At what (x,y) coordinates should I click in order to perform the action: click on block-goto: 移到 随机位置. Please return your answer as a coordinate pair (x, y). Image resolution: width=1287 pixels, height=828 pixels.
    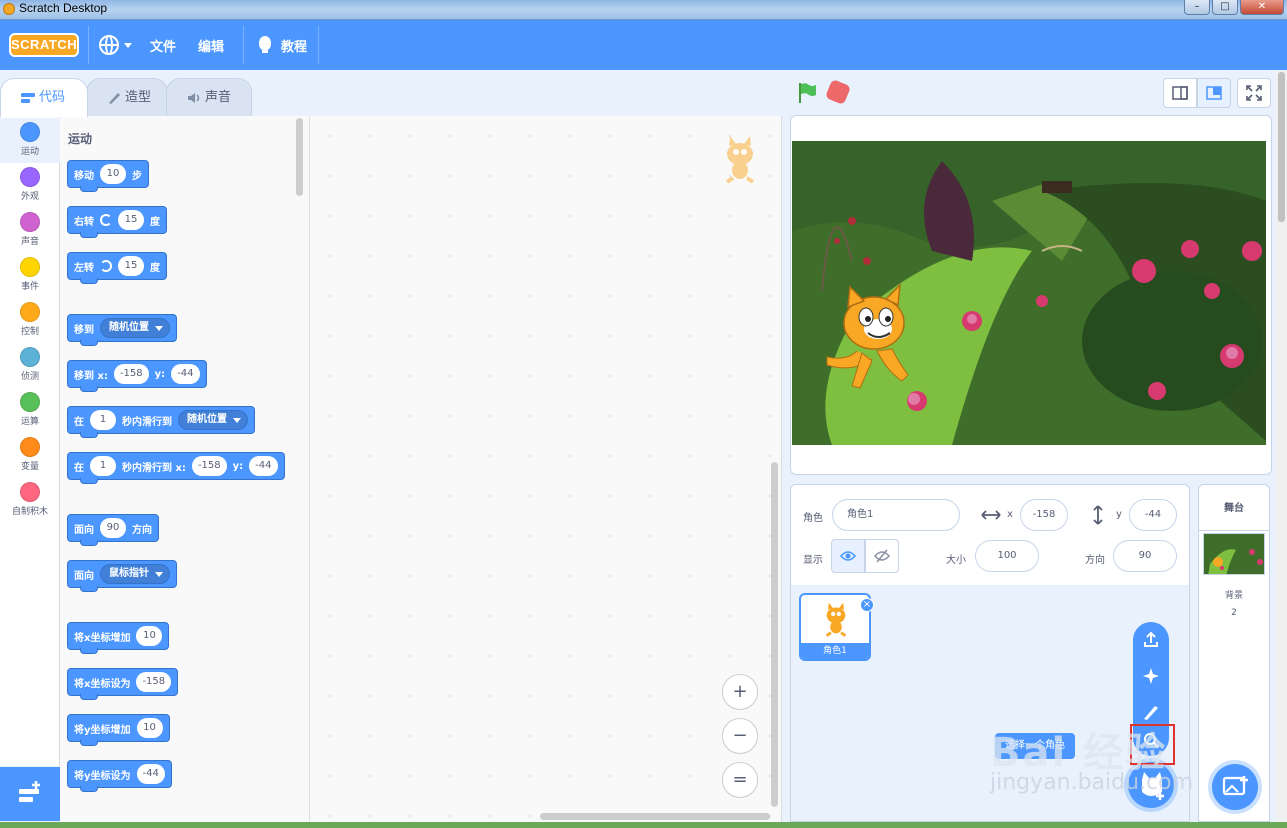
    Looking at the image, I should click on (122, 330).